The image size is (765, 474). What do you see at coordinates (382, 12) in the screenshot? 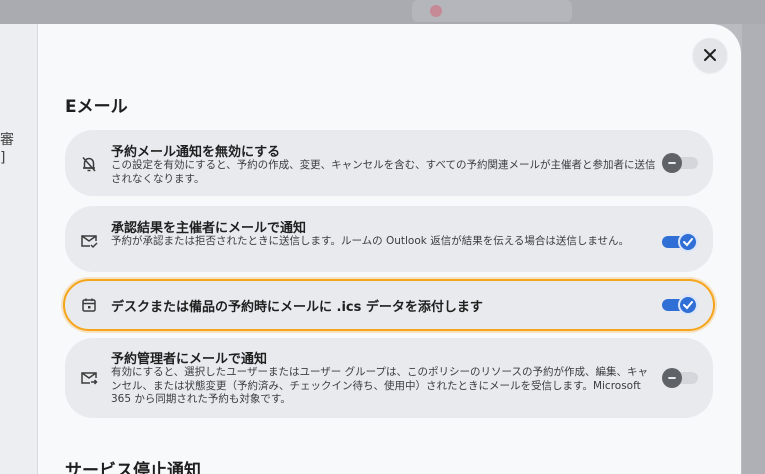
I see `background-topbar` at bounding box center [382, 12].